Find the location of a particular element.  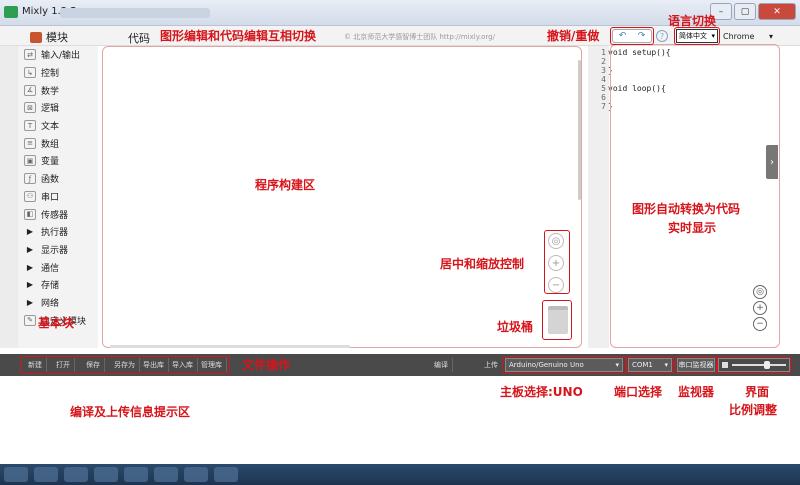

sidebar-item-label: 文本 is located at coordinates (50, 127).